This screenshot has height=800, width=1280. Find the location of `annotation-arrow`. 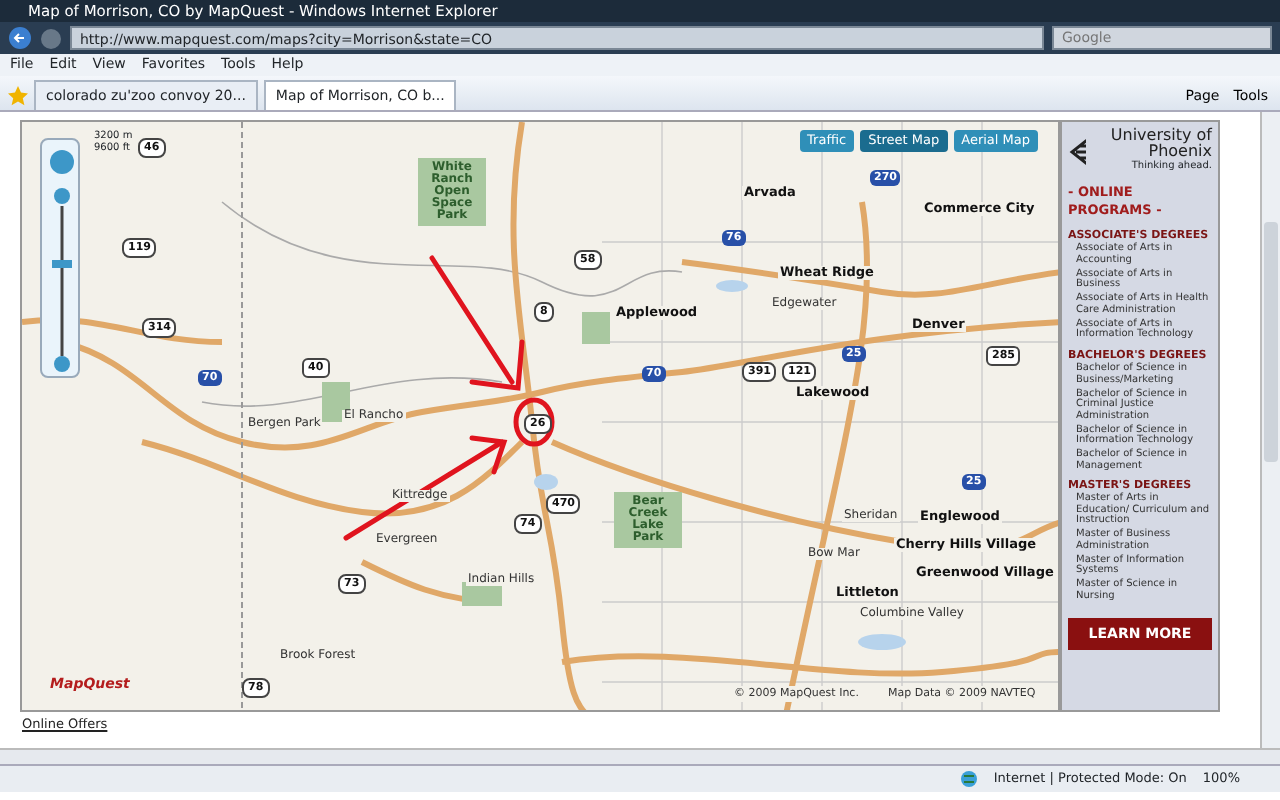

annotation-arrow is located at coordinates (478, 324).